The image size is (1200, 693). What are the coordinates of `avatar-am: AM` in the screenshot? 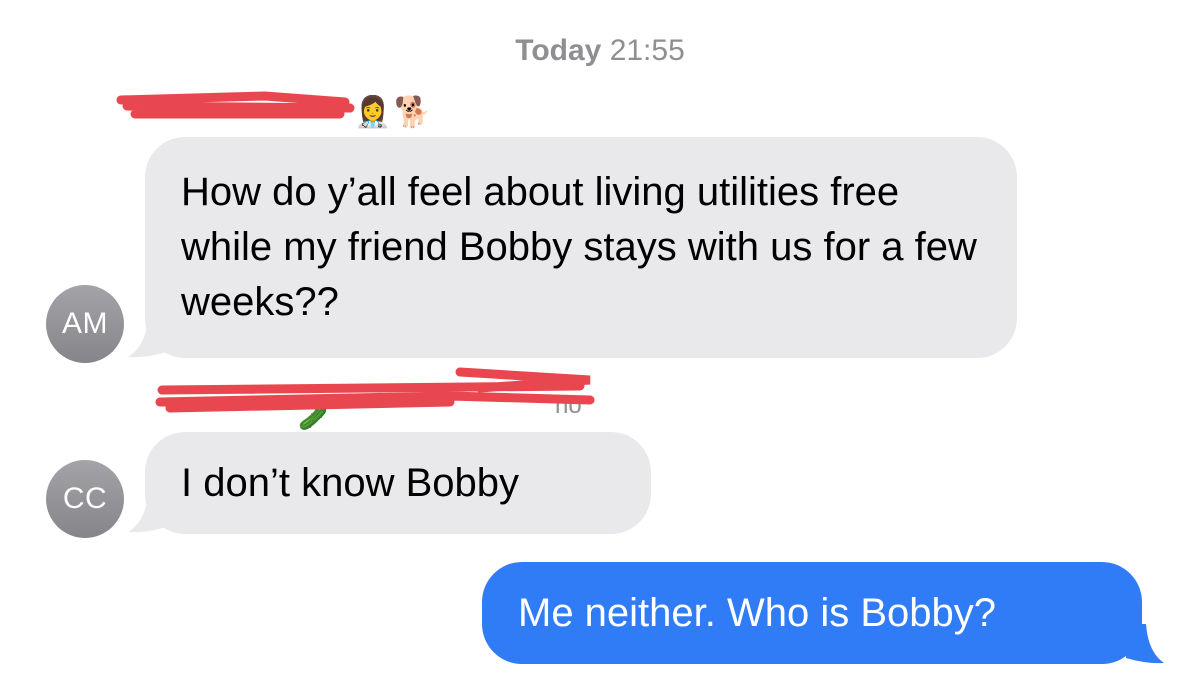 It's located at (85, 324).